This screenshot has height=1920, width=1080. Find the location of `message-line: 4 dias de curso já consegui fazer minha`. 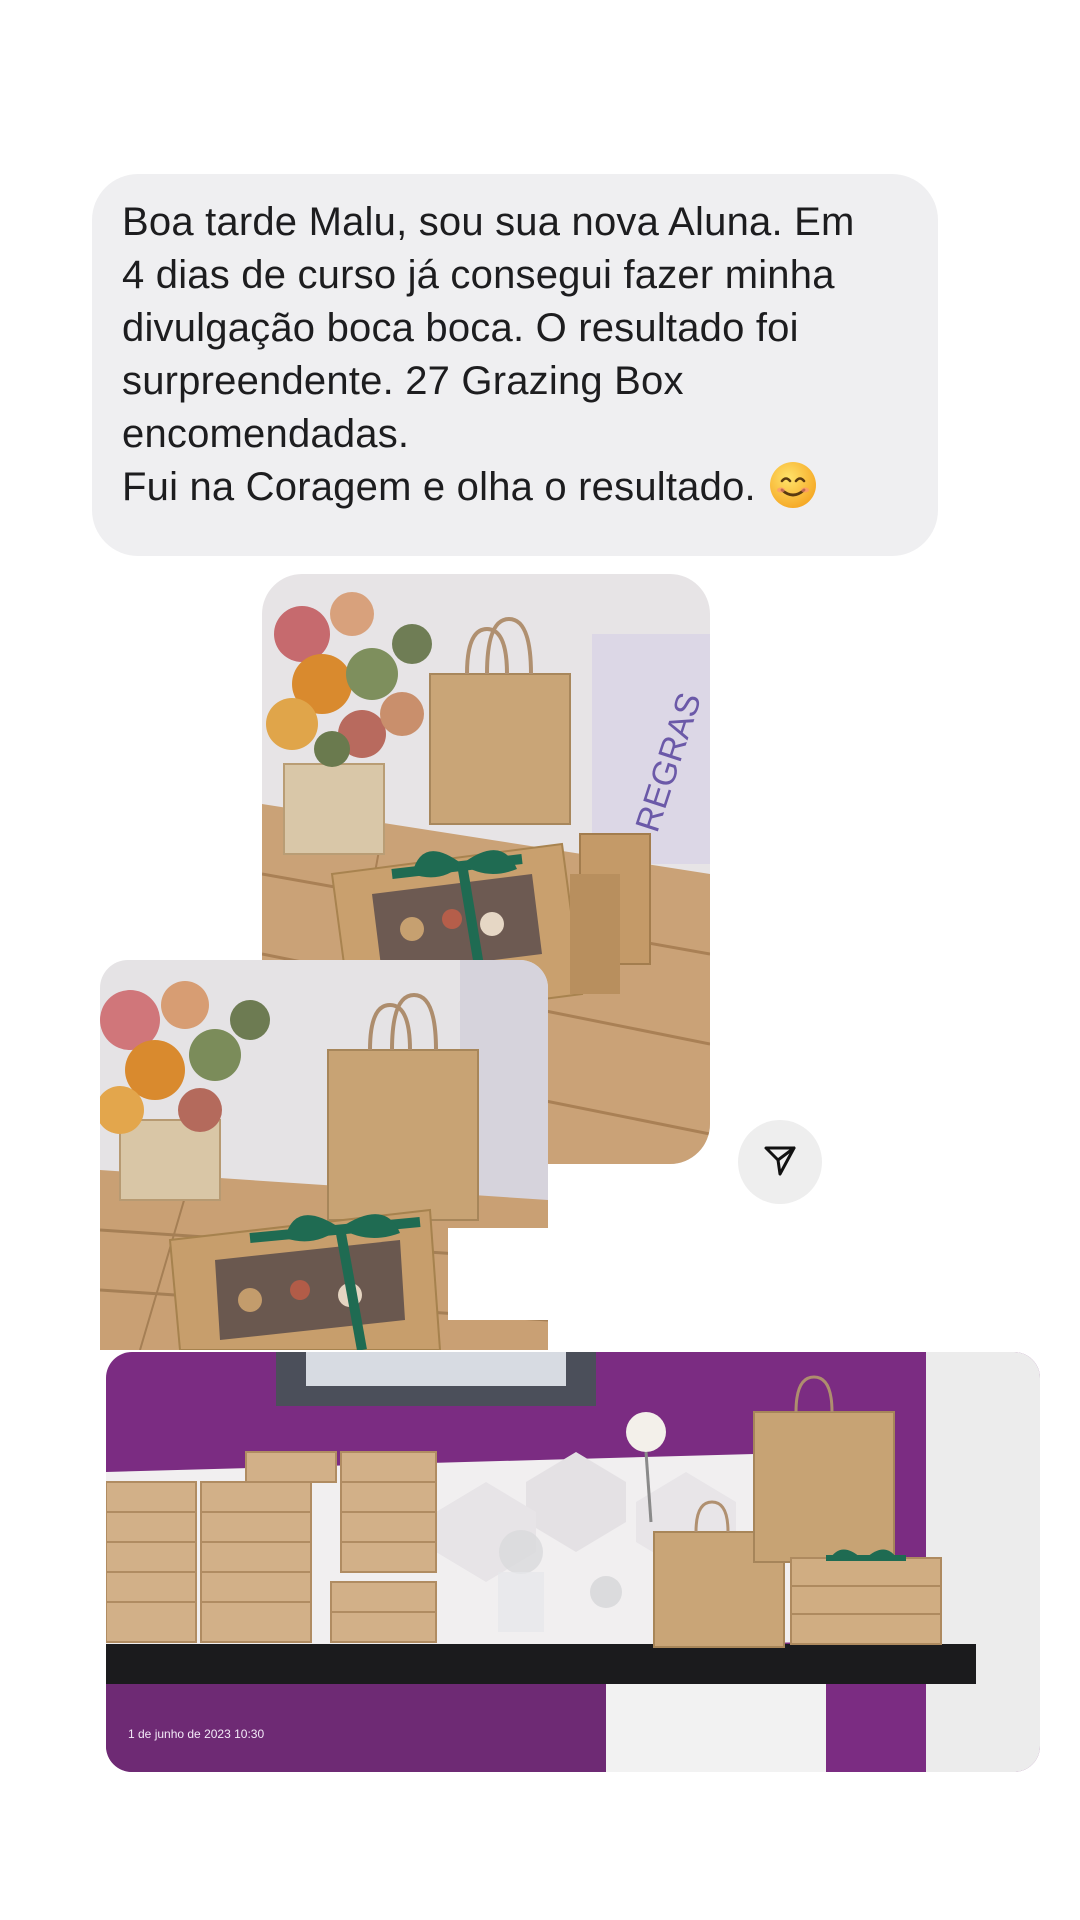

message-line: 4 dias de curso já consegui fazer minha is located at coordinates (478, 275).